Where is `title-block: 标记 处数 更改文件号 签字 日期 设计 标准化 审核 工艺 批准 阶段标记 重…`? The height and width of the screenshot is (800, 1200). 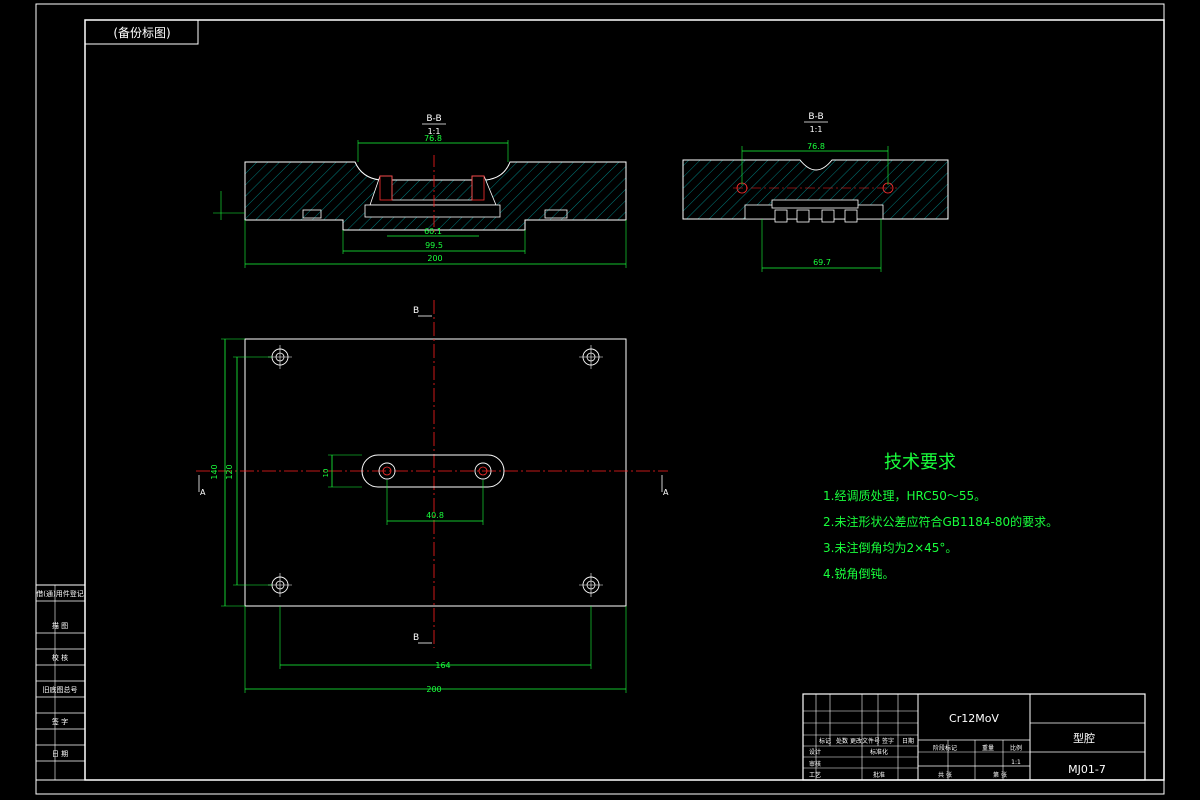 title-block: 标记 处数 更改文件号 签字 日期 设计 标准化 审核 工艺 批准 阶段标记 重… is located at coordinates (974, 737).